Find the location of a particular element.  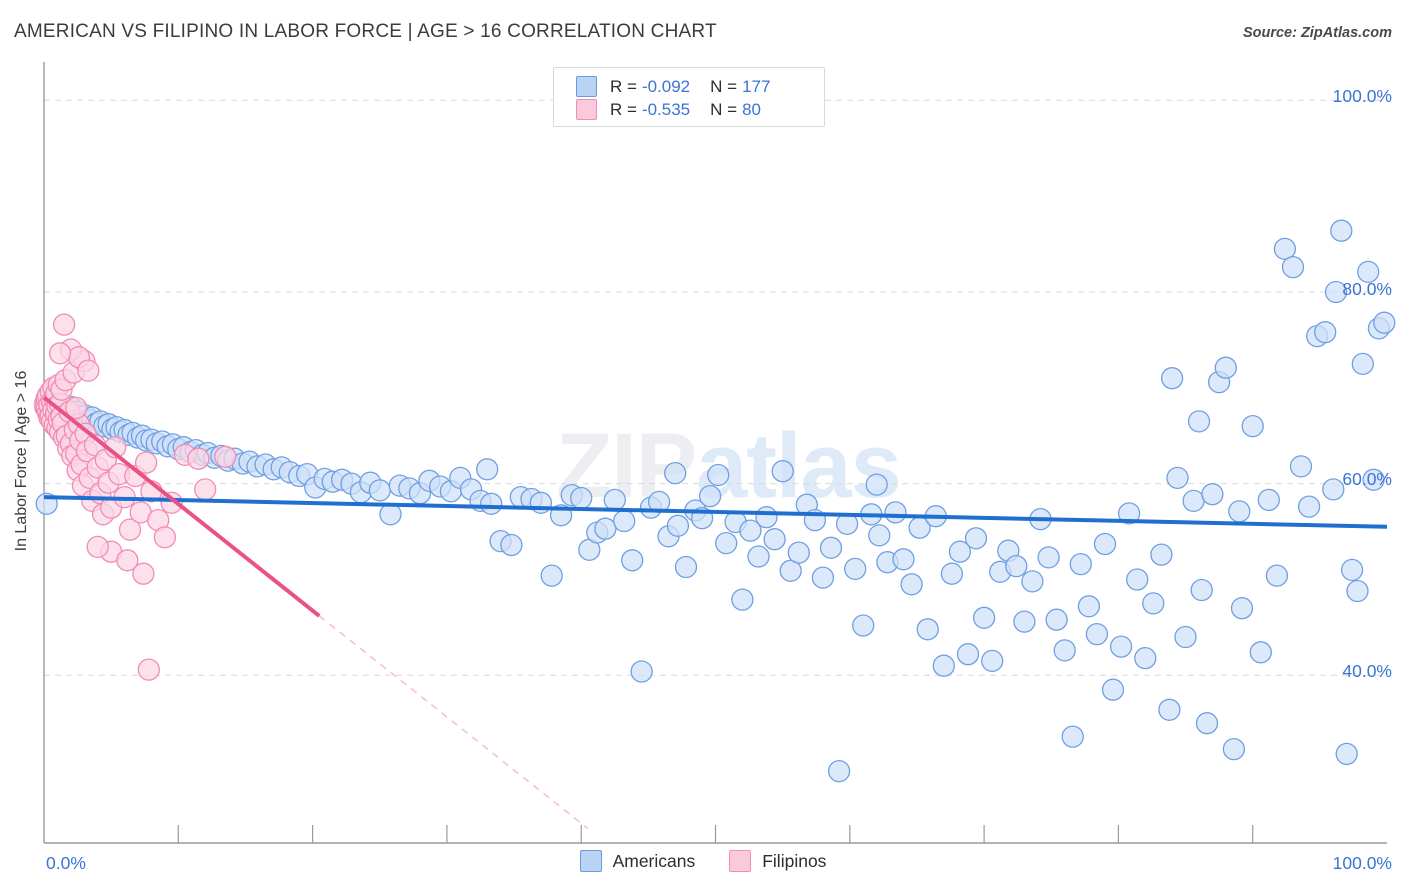

americans-legend-swatch-icon is located at coordinates (590, 861).